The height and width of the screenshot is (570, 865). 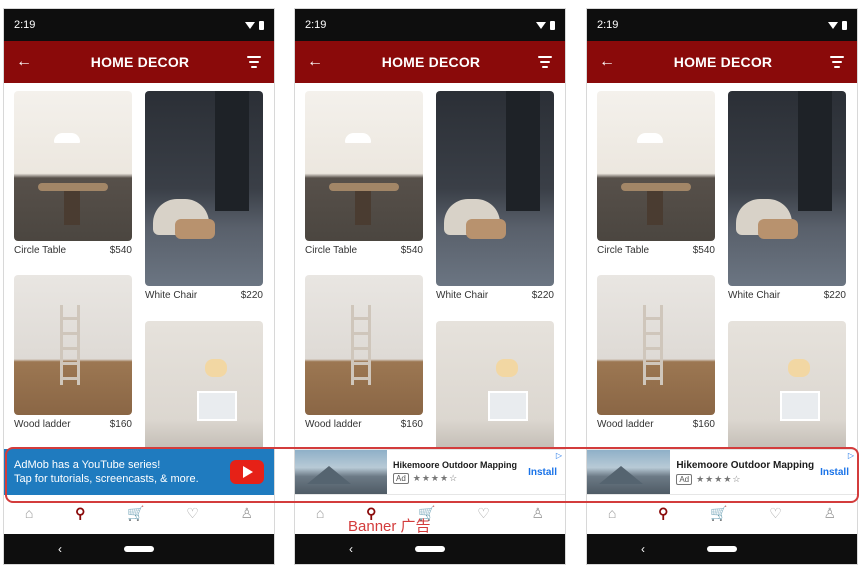 What do you see at coordinates (25, 25) in the screenshot?
I see `status-time: 2:19` at bounding box center [25, 25].